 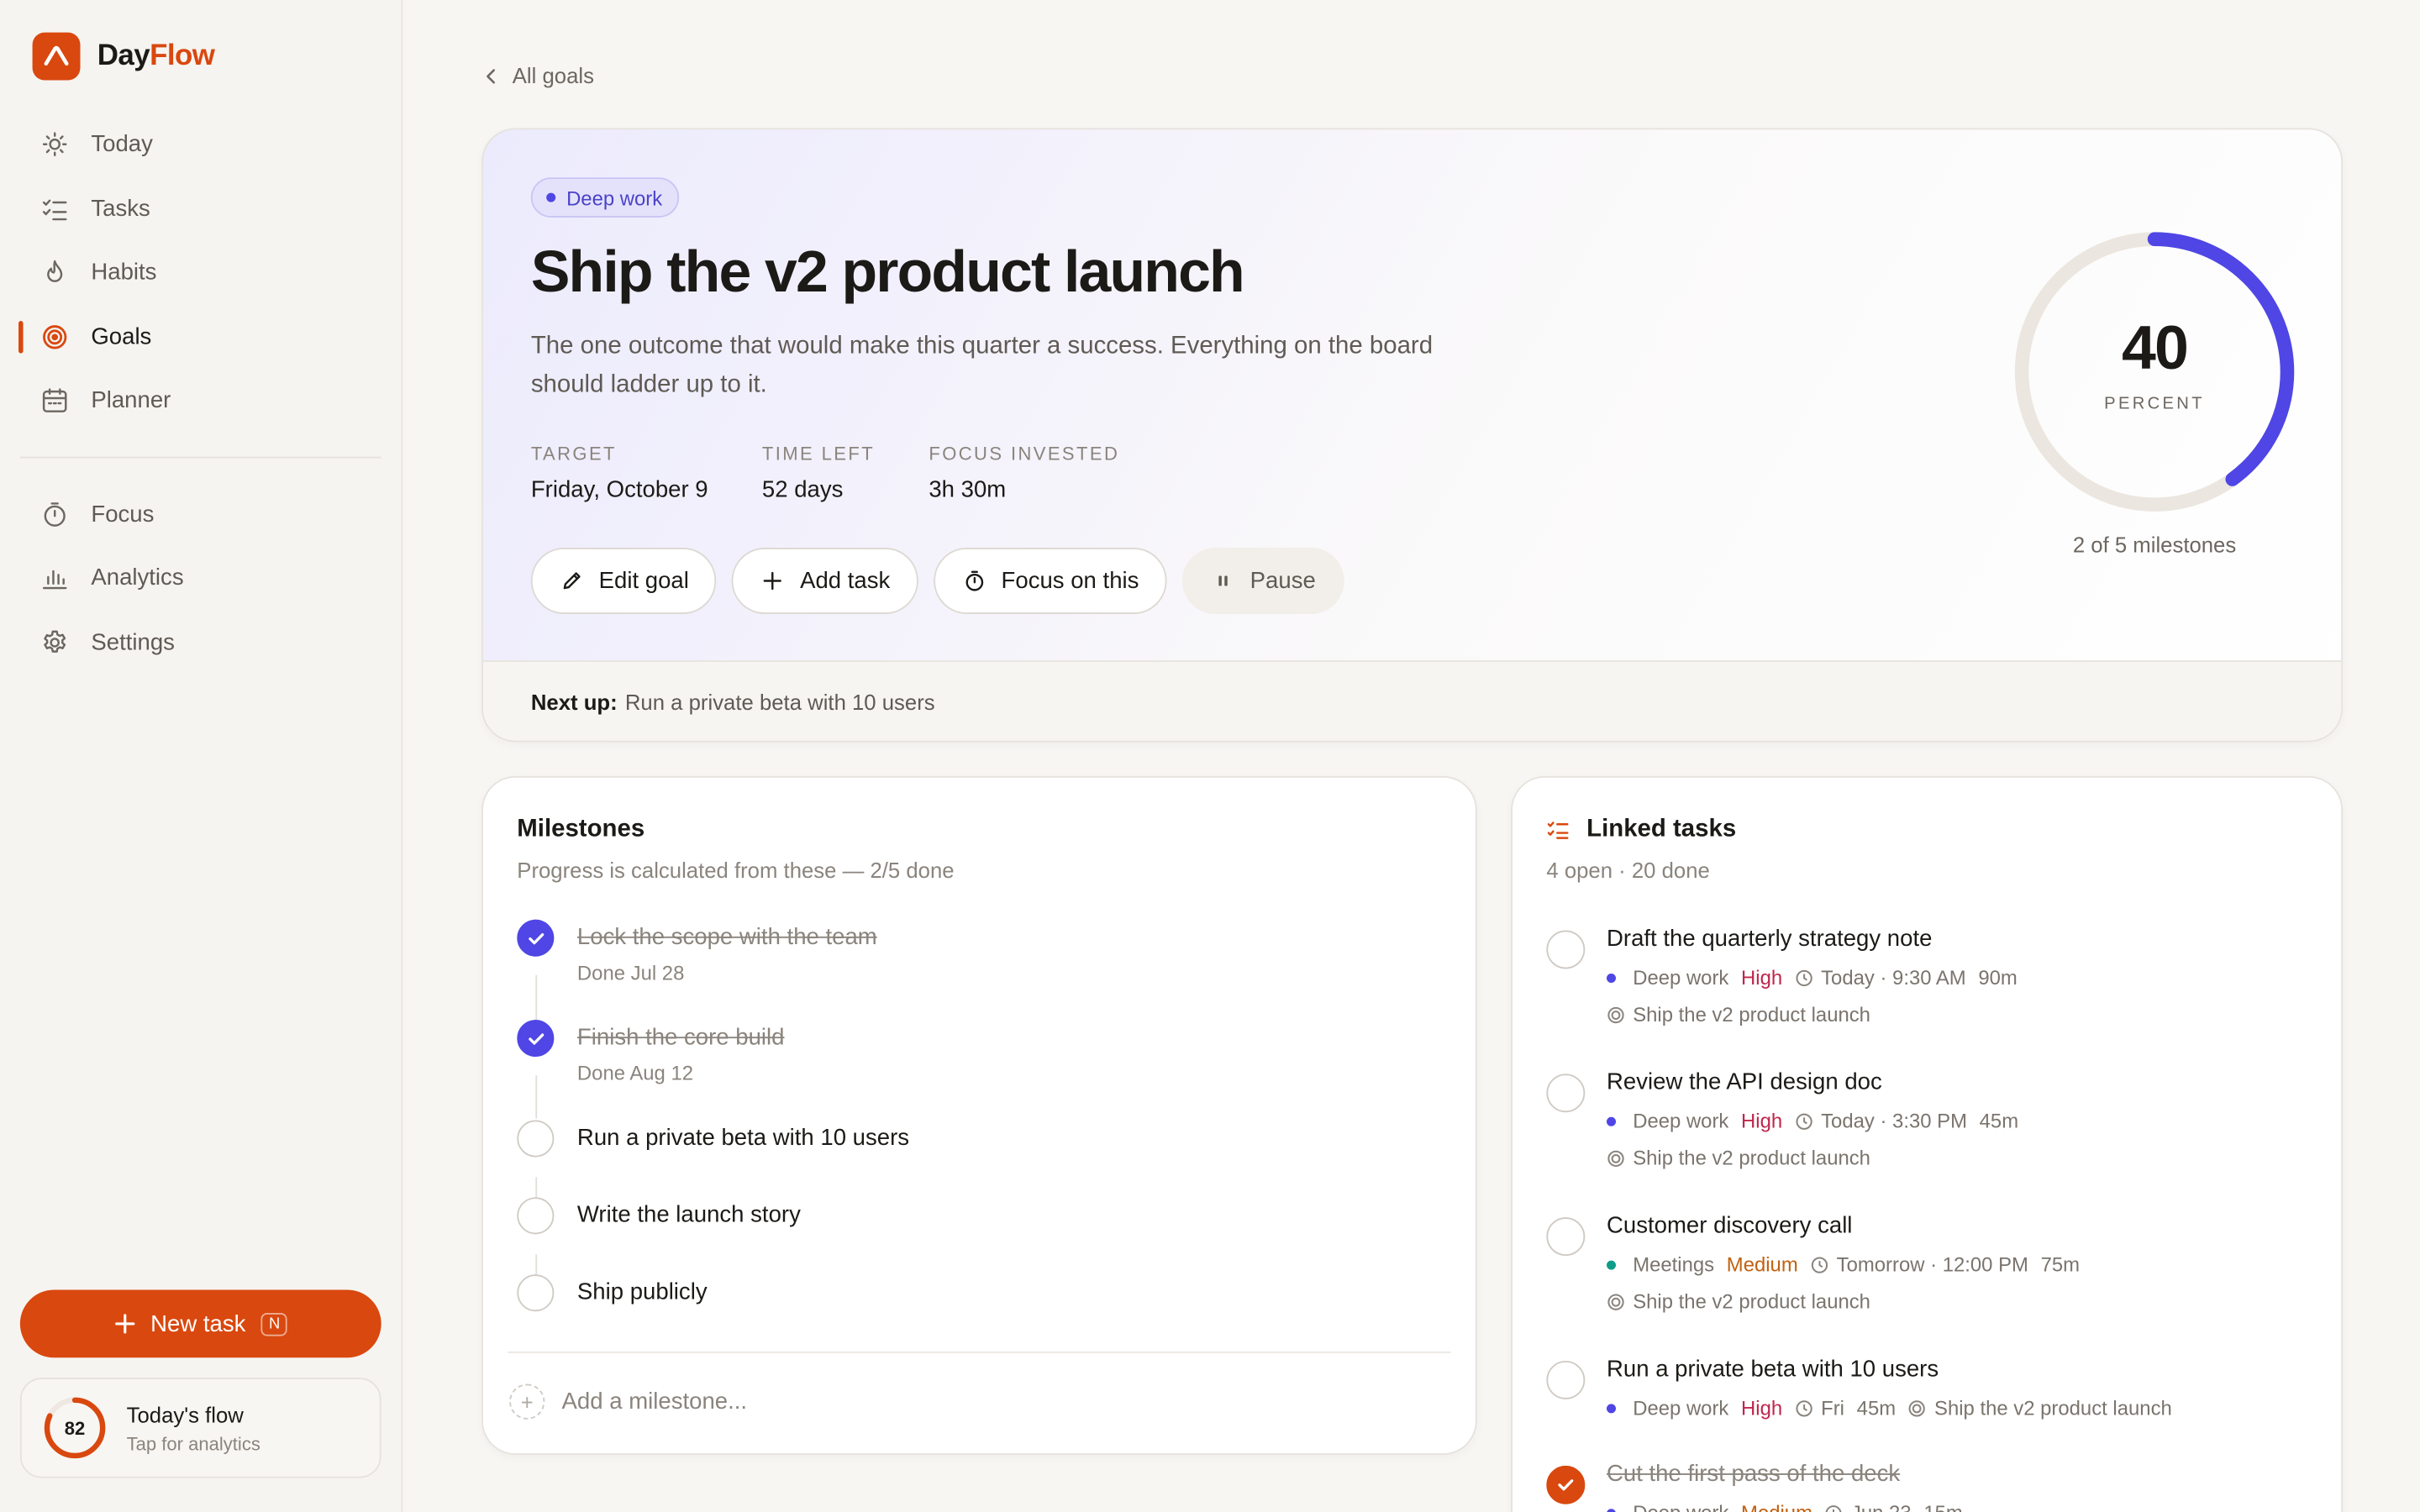 I want to click on sidebar-item-planner: Planner, so click(x=200, y=401).